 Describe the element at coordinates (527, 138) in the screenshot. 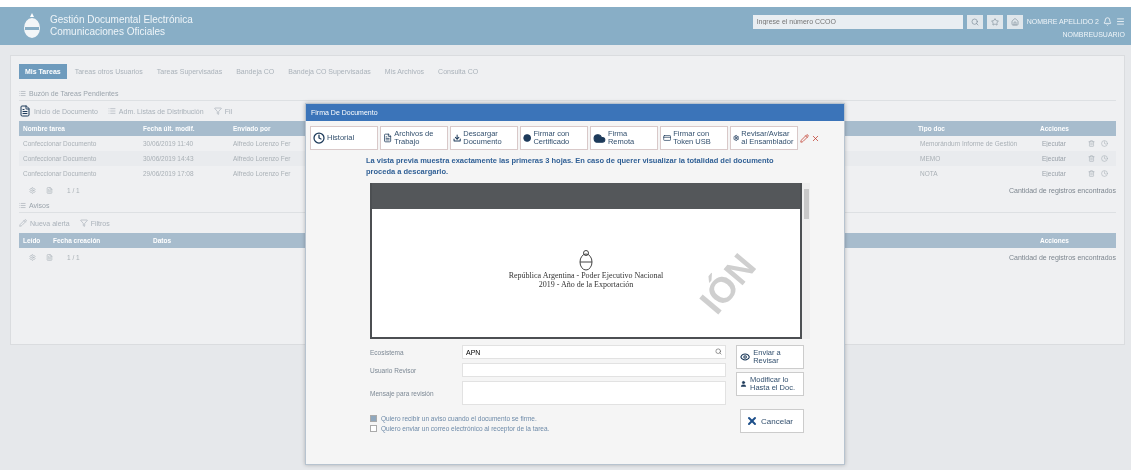

I see `circle-icon` at that location.